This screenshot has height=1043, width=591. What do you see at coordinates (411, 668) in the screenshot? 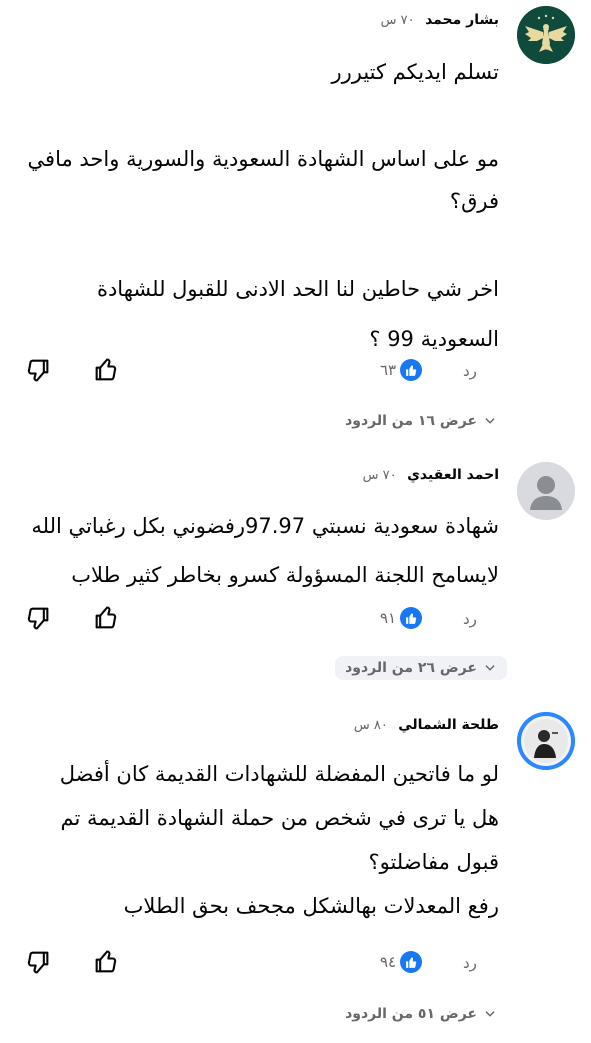
I see `view-replies-label: عرض ٢٦ من الردود` at bounding box center [411, 668].